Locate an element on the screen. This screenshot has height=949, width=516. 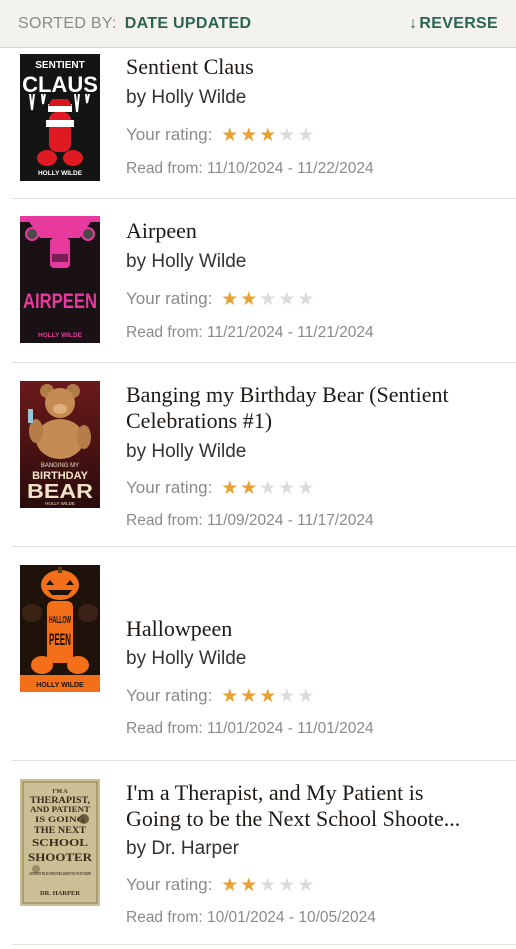
divider is located at coordinates (264, 944).